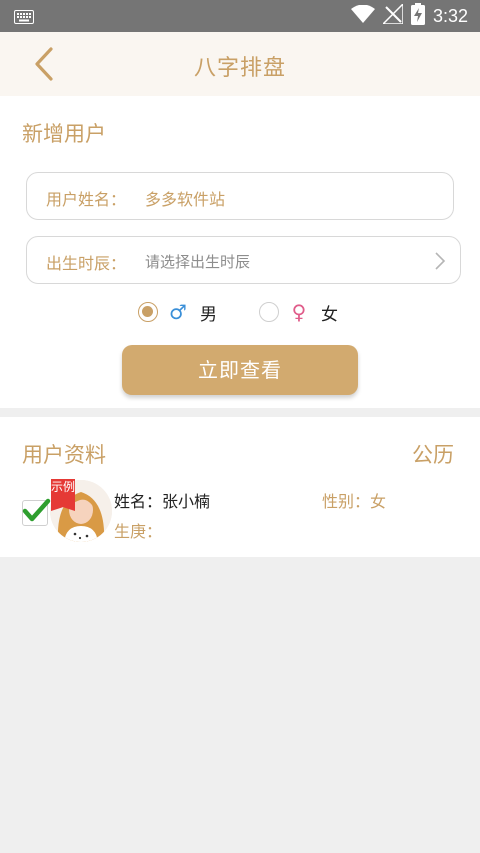  What do you see at coordinates (64, 134) in the screenshot?
I see `section-title-new-user: 新增用户` at bounding box center [64, 134].